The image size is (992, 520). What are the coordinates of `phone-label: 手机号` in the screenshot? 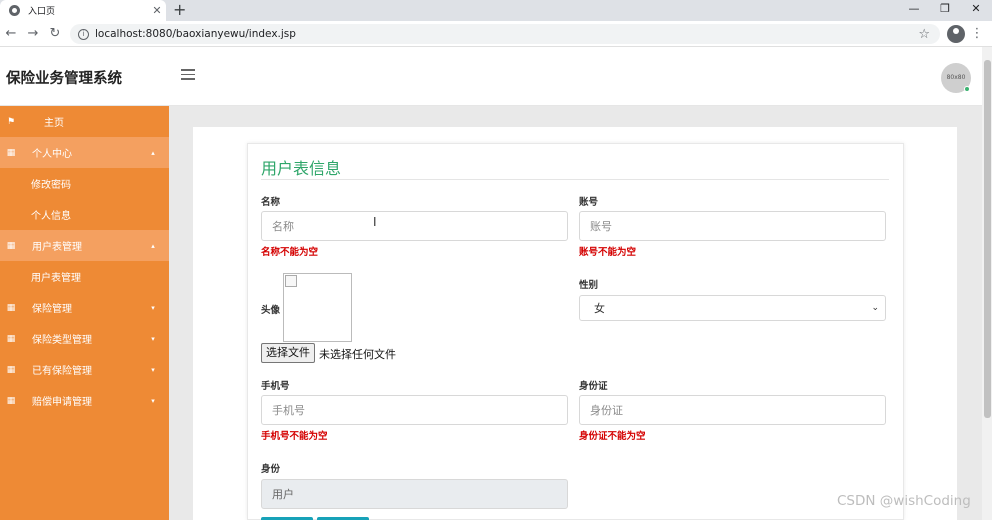 It's located at (275, 386).